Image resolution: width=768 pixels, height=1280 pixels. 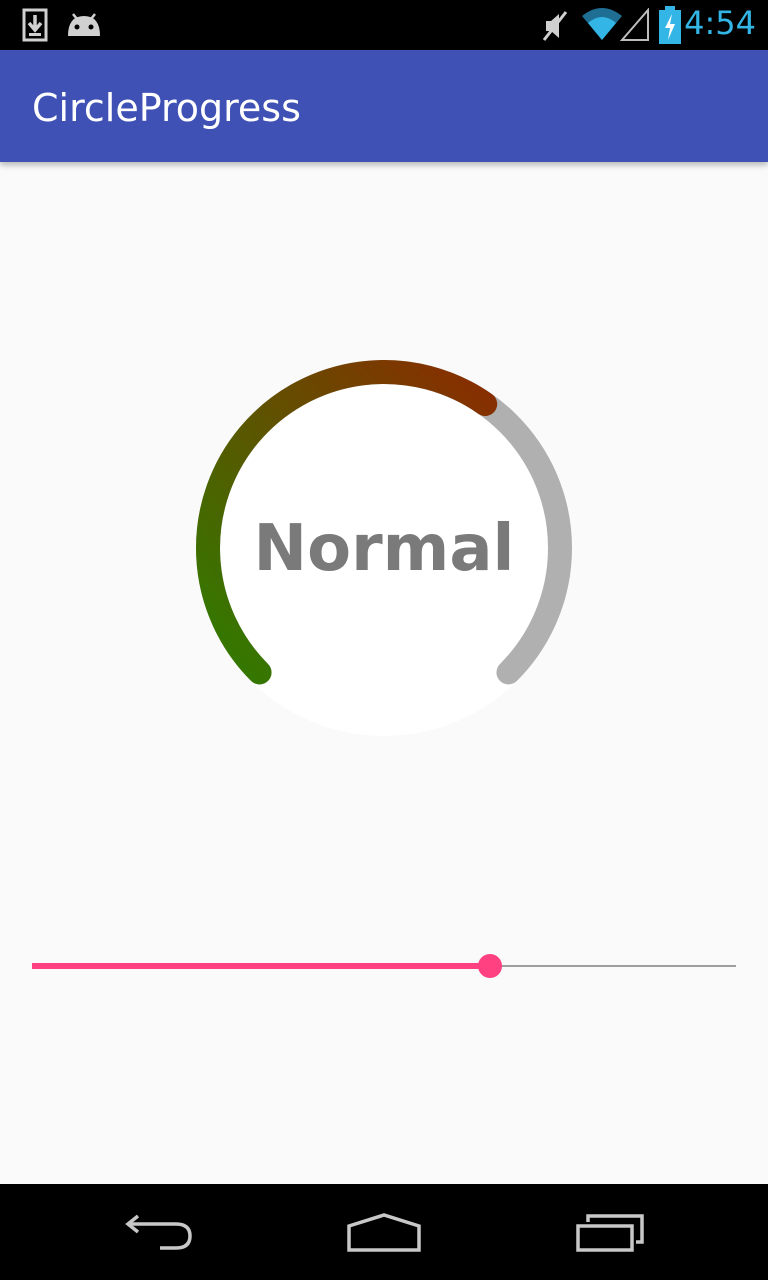 I want to click on slider-fill, so click(x=261, y=966).